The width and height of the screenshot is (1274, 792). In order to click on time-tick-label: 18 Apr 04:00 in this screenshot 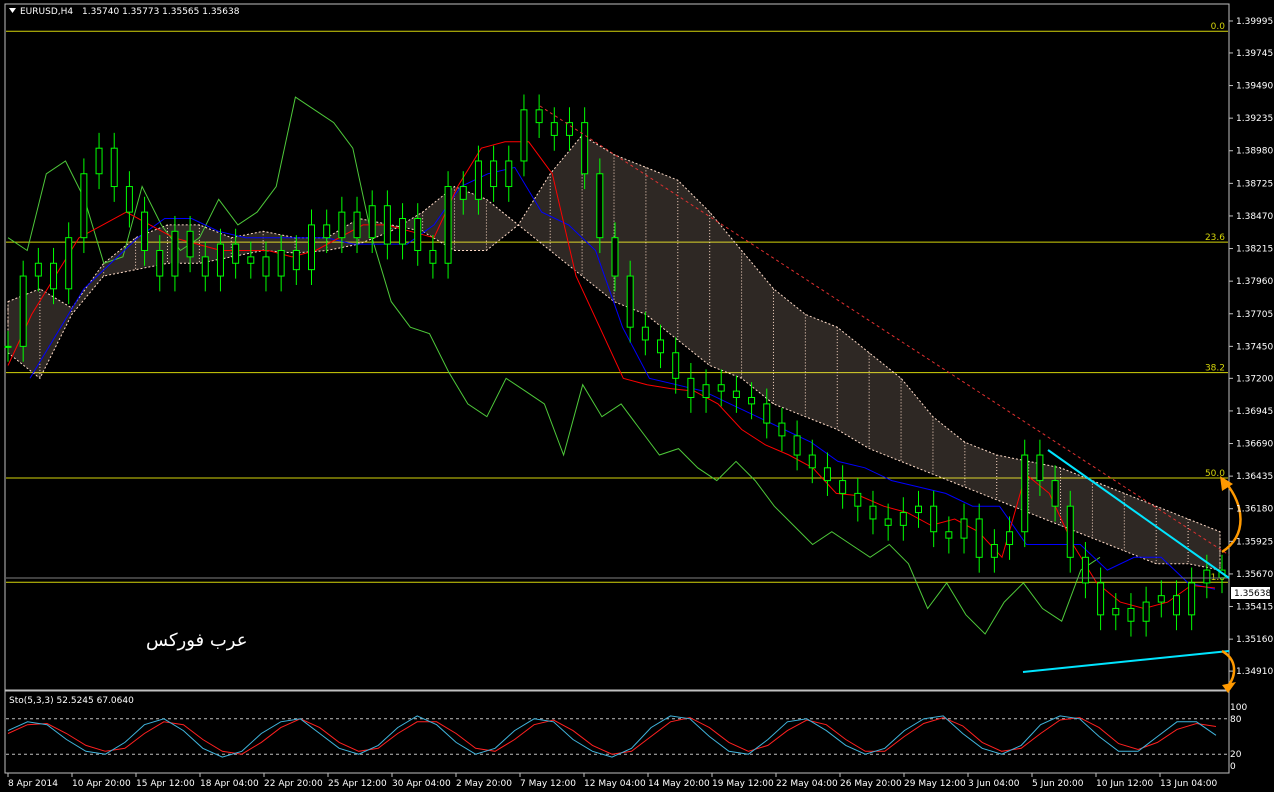, I will do `click(229, 784)`.